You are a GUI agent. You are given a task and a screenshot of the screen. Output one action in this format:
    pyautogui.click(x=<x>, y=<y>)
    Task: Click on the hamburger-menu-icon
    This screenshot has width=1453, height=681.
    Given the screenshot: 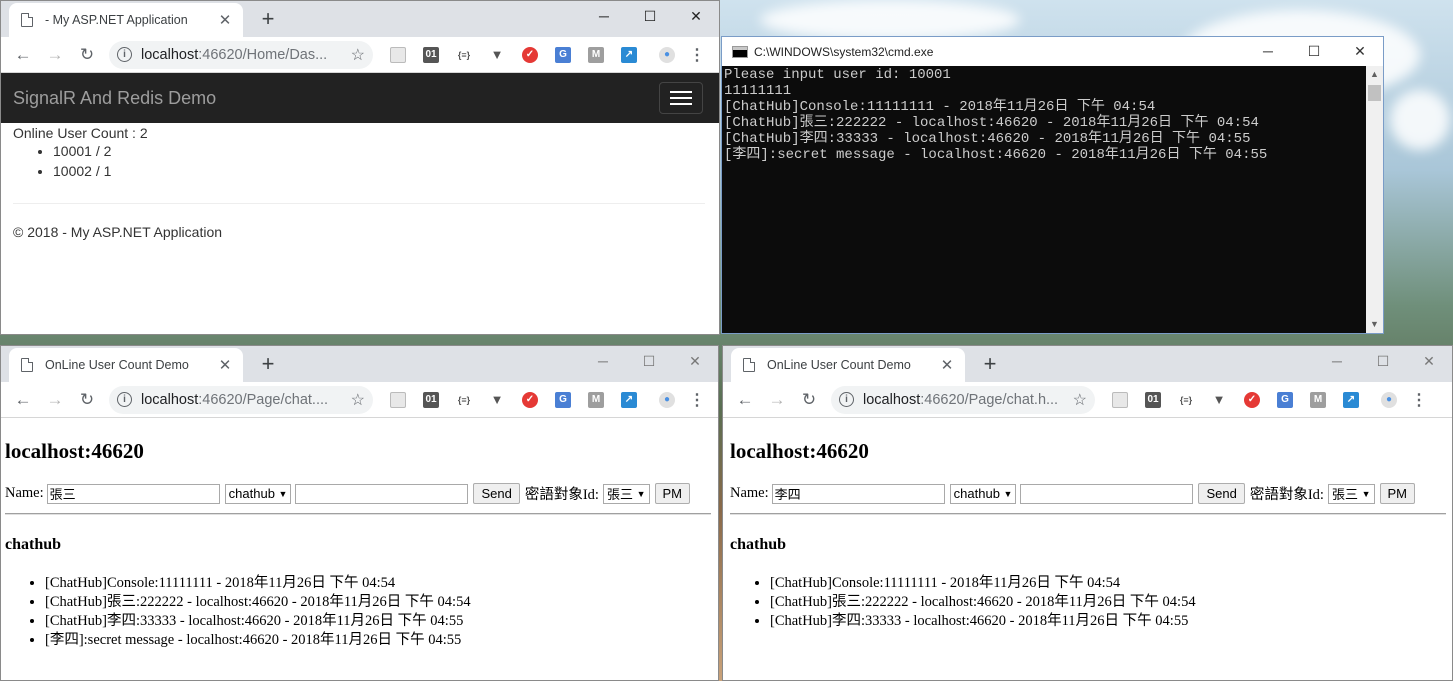 What is the action you would take?
    pyautogui.click(x=681, y=98)
    